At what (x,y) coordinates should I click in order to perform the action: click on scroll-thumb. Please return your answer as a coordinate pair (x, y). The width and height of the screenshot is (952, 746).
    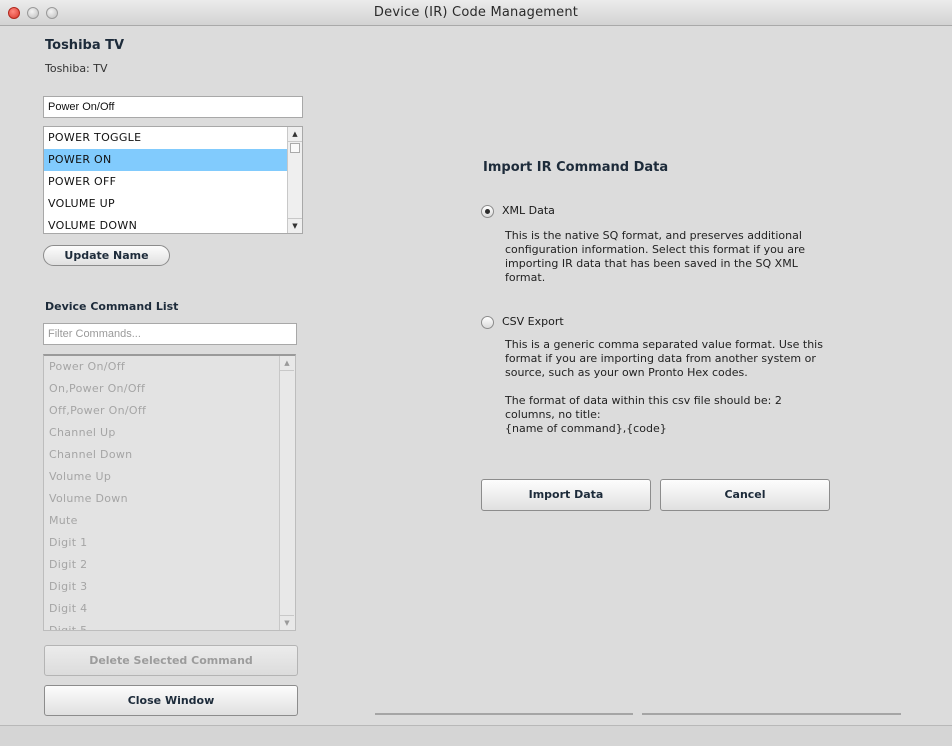
    Looking at the image, I should click on (295, 148).